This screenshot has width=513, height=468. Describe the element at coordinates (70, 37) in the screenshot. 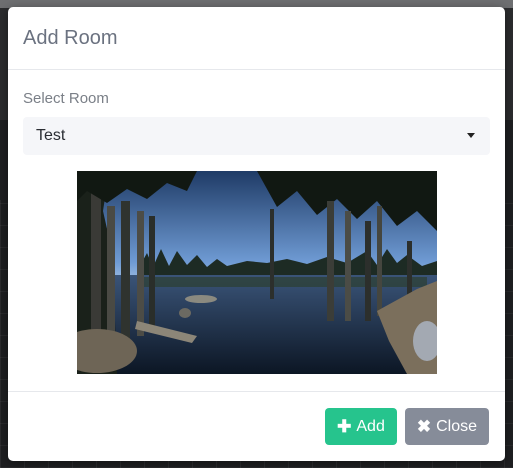

I see `modal-title: Add Room` at that location.